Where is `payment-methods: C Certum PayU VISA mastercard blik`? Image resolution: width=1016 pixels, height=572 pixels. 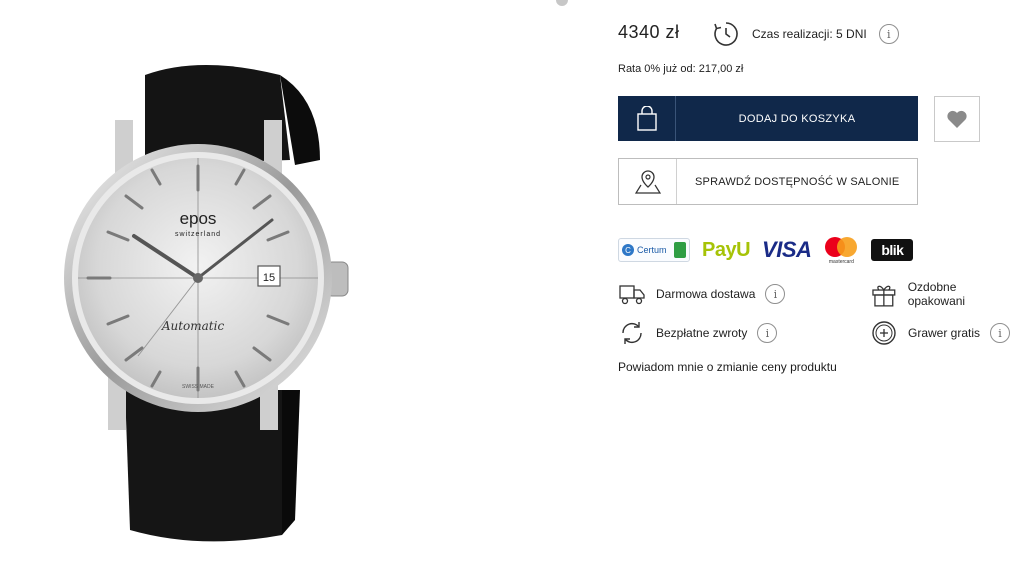
payment-methods: C Certum PayU VISA mastercard blik is located at coordinates (766, 250).